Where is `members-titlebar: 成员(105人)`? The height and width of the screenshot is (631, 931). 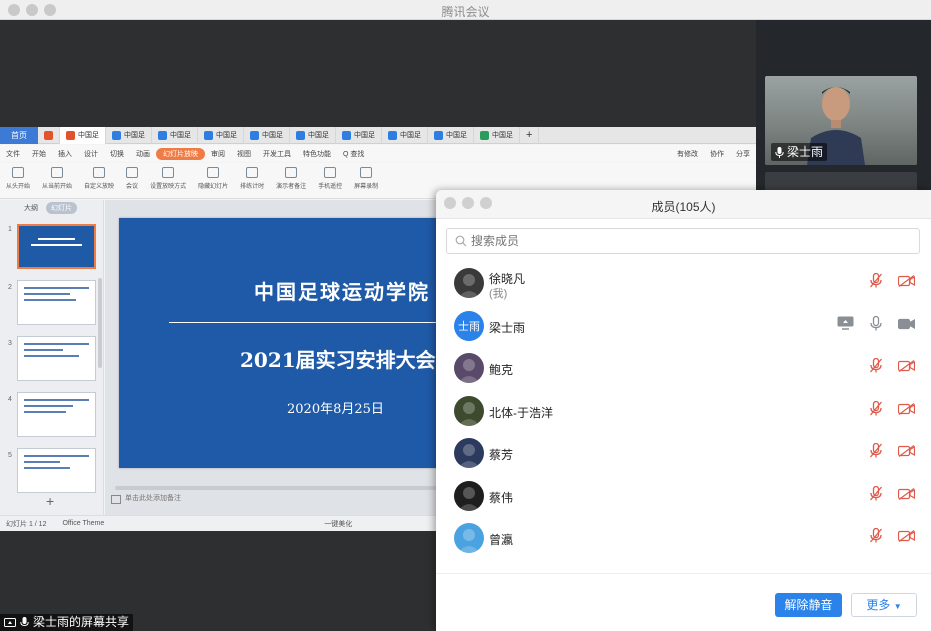 members-titlebar: 成员(105人) is located at coordinates (683, 204).